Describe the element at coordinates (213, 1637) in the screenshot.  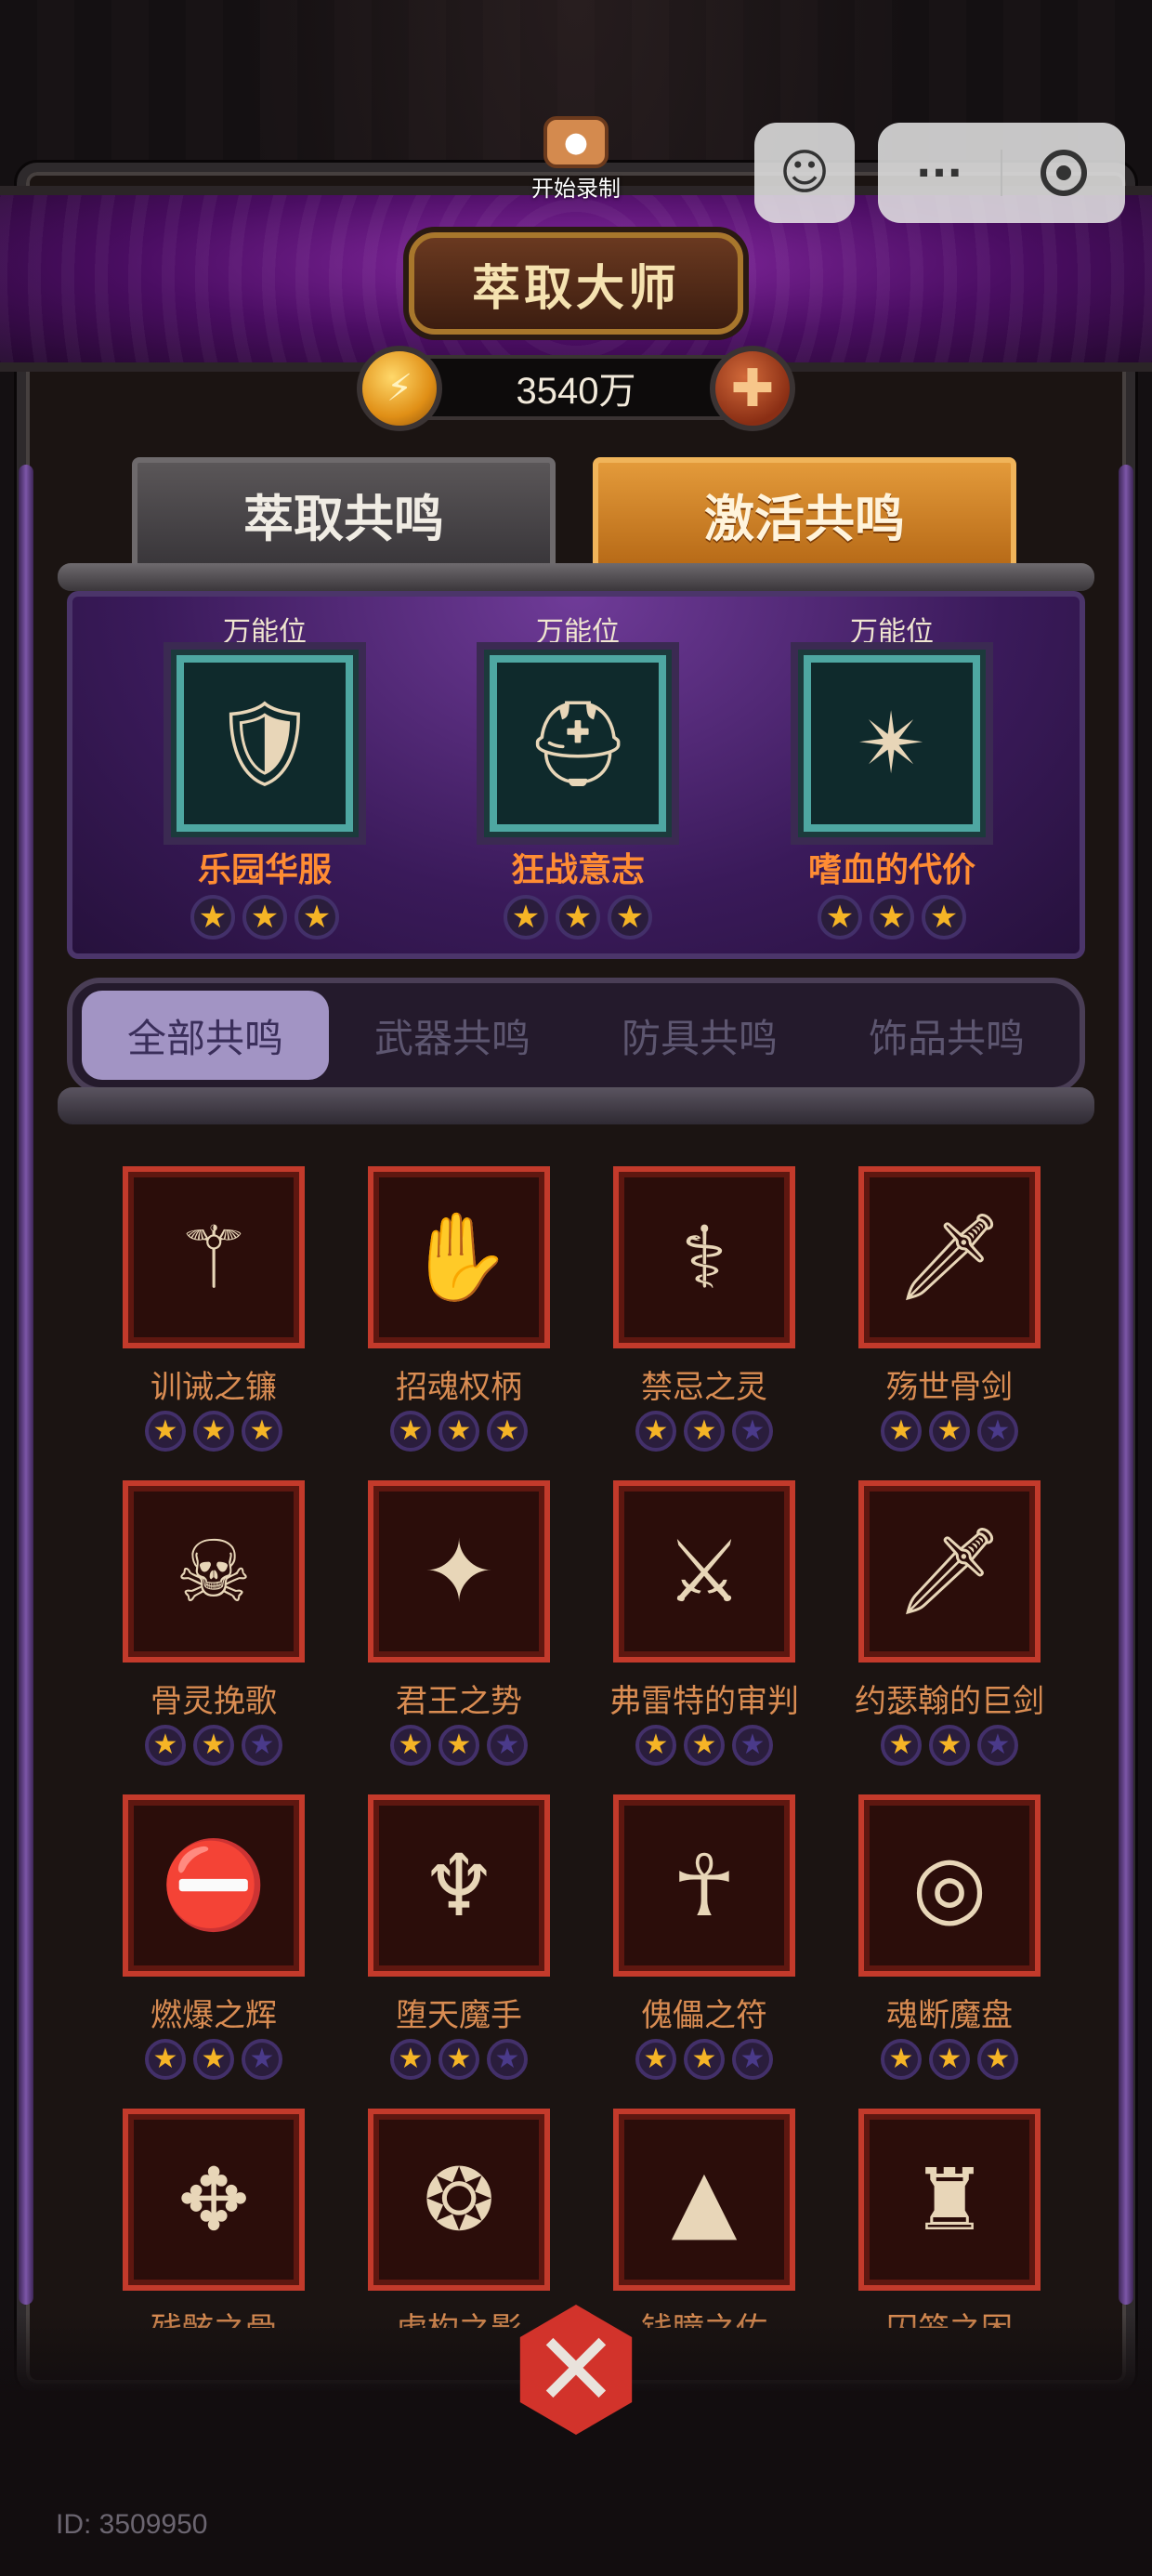
I see `resonance-item: ☠ 骨灵挽歌 ★ ★ ★` at that location.